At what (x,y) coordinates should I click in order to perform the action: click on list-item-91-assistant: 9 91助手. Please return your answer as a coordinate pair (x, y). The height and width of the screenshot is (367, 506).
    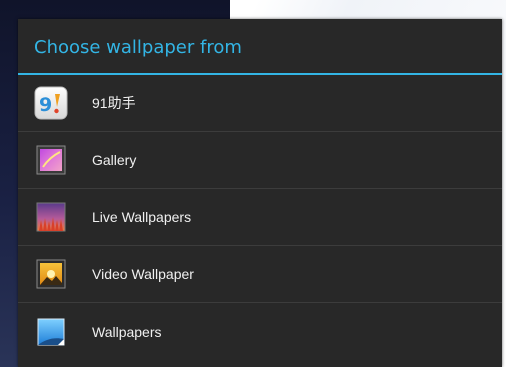
    Looking at the image, I should click on (260, 103).